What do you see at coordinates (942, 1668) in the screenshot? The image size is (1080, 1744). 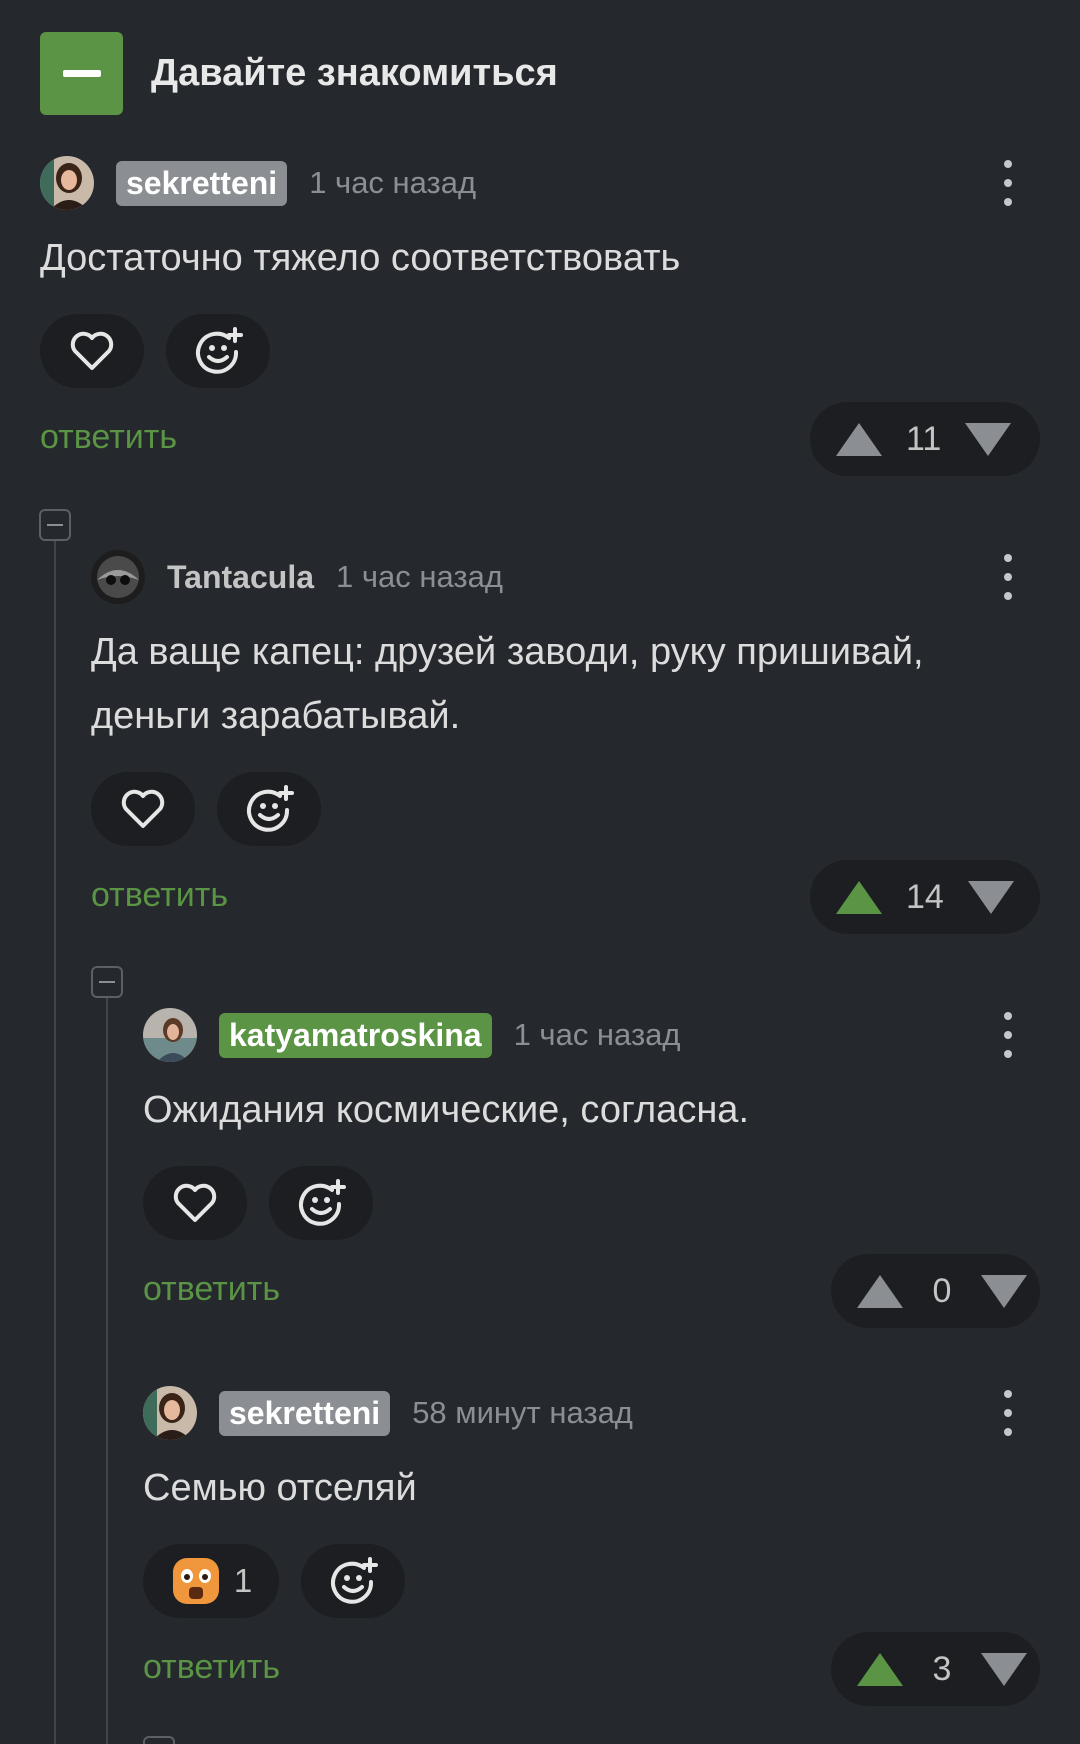 I see `vote-count: 3` at bounding box center [942, 1668].